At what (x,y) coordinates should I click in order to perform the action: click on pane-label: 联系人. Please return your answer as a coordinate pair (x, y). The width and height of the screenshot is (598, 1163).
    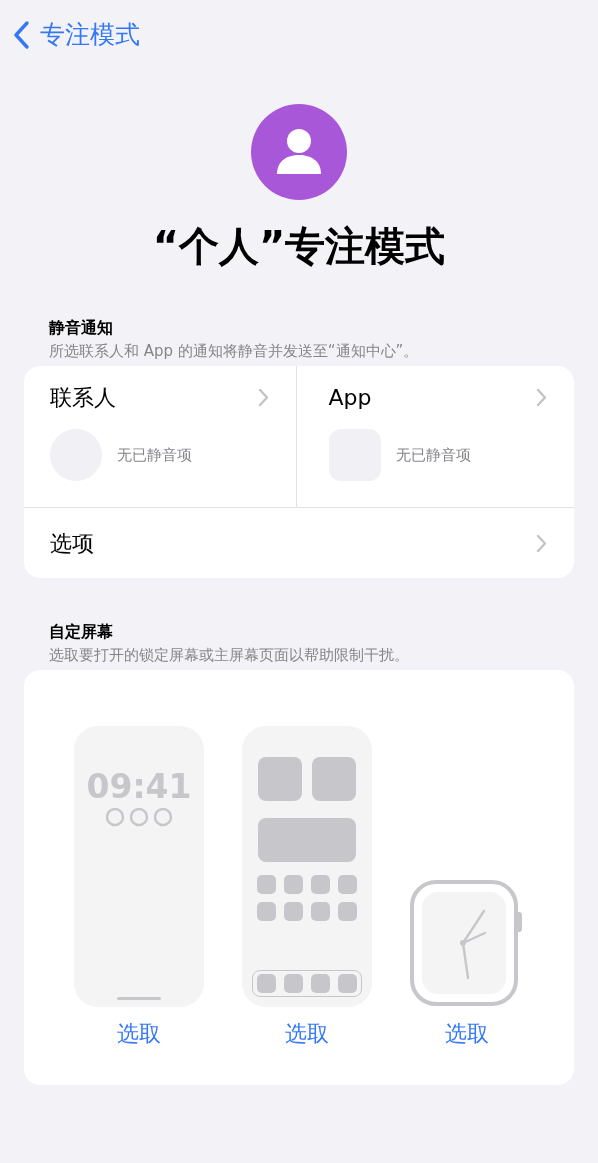
    Looking at the image, I should click on (83, 397).